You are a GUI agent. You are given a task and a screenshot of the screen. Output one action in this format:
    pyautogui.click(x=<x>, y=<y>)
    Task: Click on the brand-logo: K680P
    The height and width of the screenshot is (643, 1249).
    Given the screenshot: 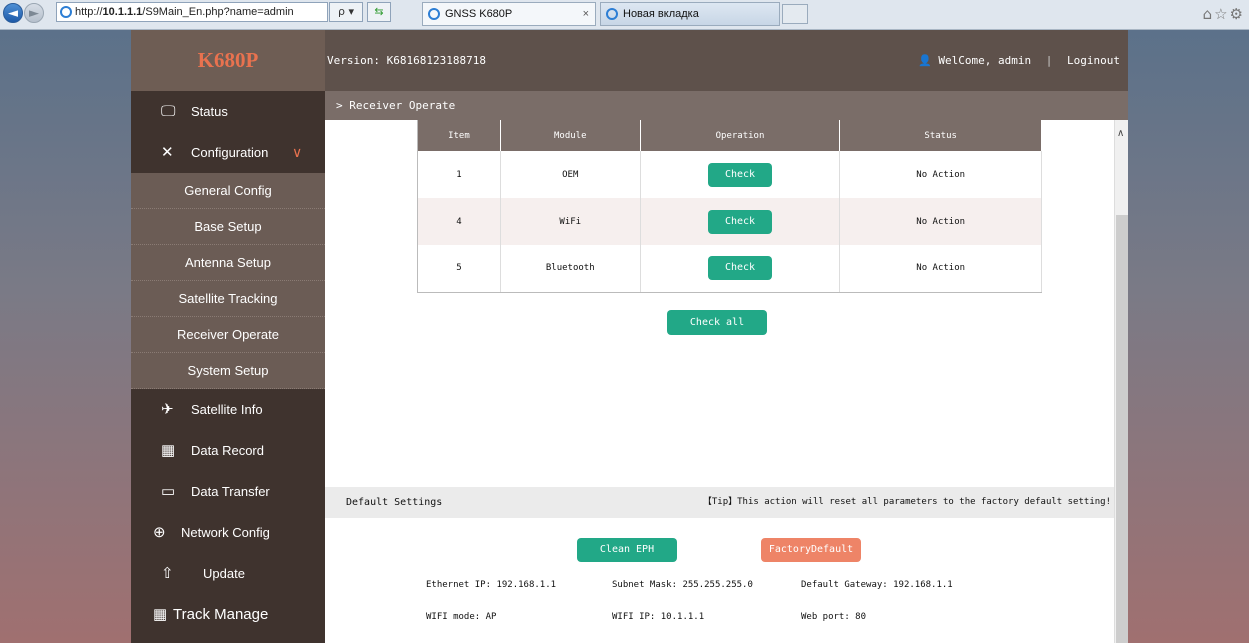 What is the action you would take?
    pyautogui.click(x=228, y=60)
    